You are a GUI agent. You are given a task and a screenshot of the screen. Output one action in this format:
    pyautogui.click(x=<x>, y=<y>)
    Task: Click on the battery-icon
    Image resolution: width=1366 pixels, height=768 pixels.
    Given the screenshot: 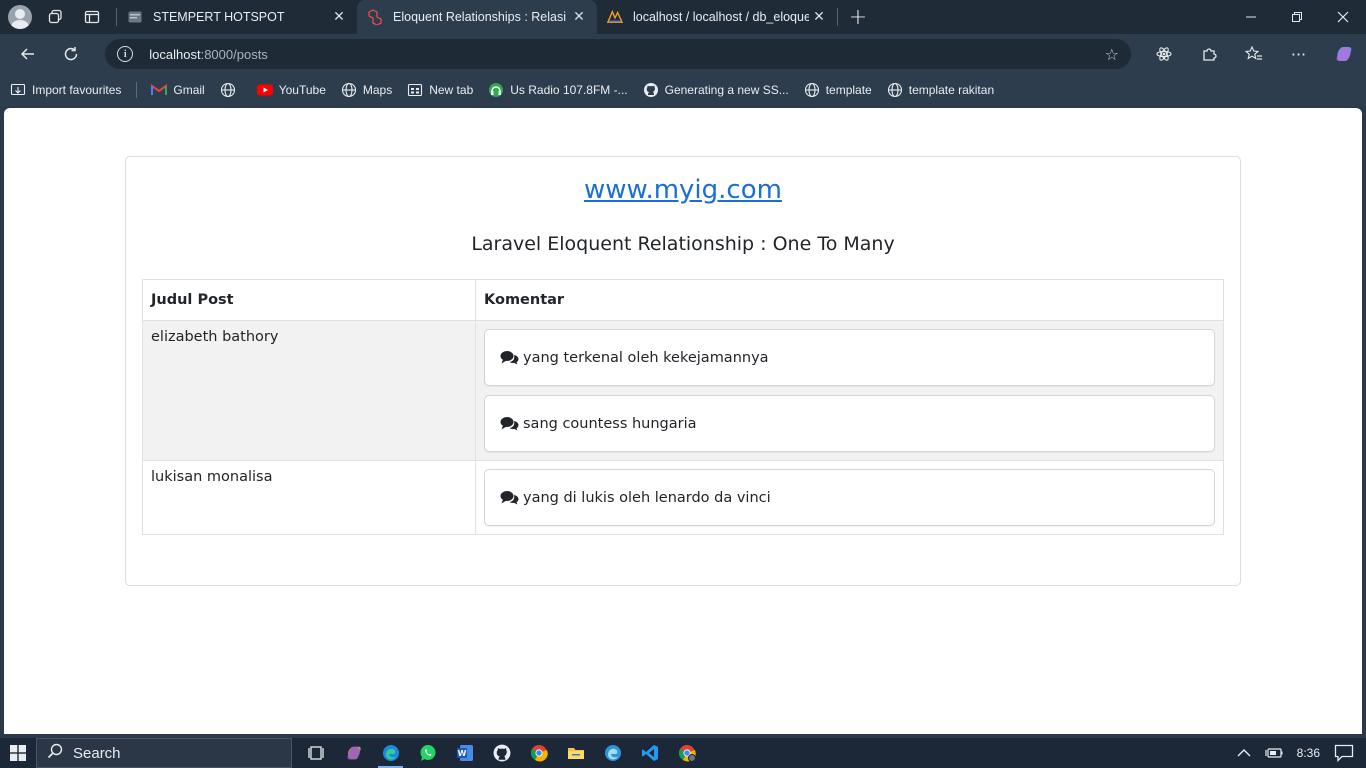 What is the action you would take?
    pyautogui.click(x=1274, y=753)
    